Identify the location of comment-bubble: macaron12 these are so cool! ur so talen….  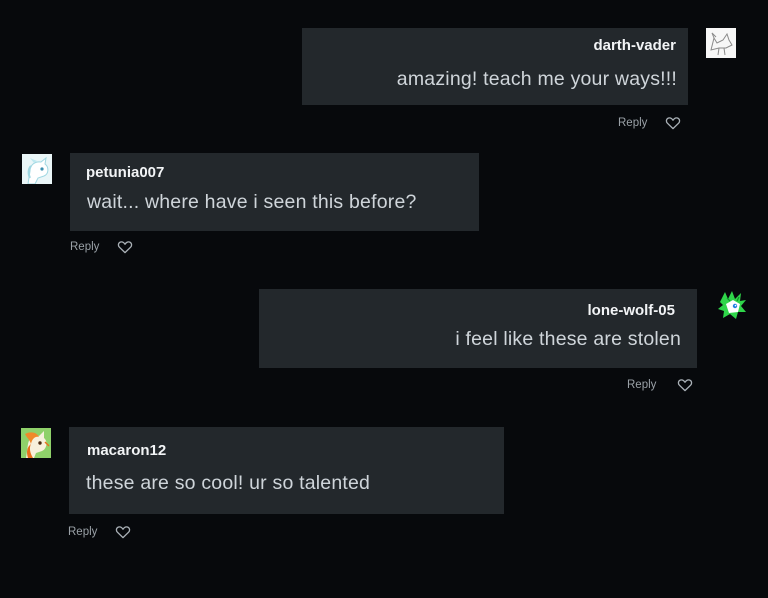
(286, 470).